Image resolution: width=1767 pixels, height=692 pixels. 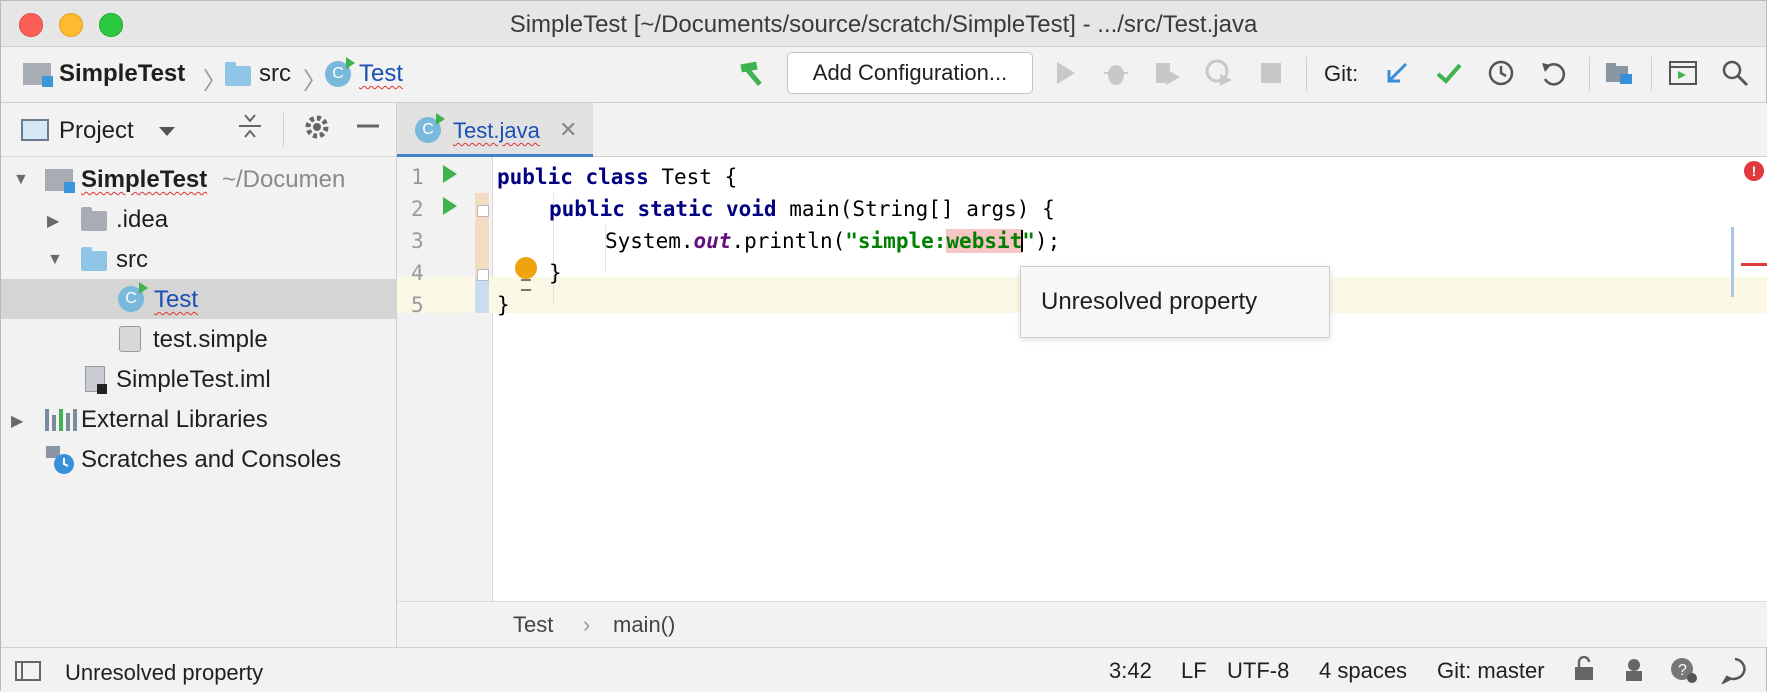 I want to click on caret-position: 3:42, so click(x=1130, y=671).